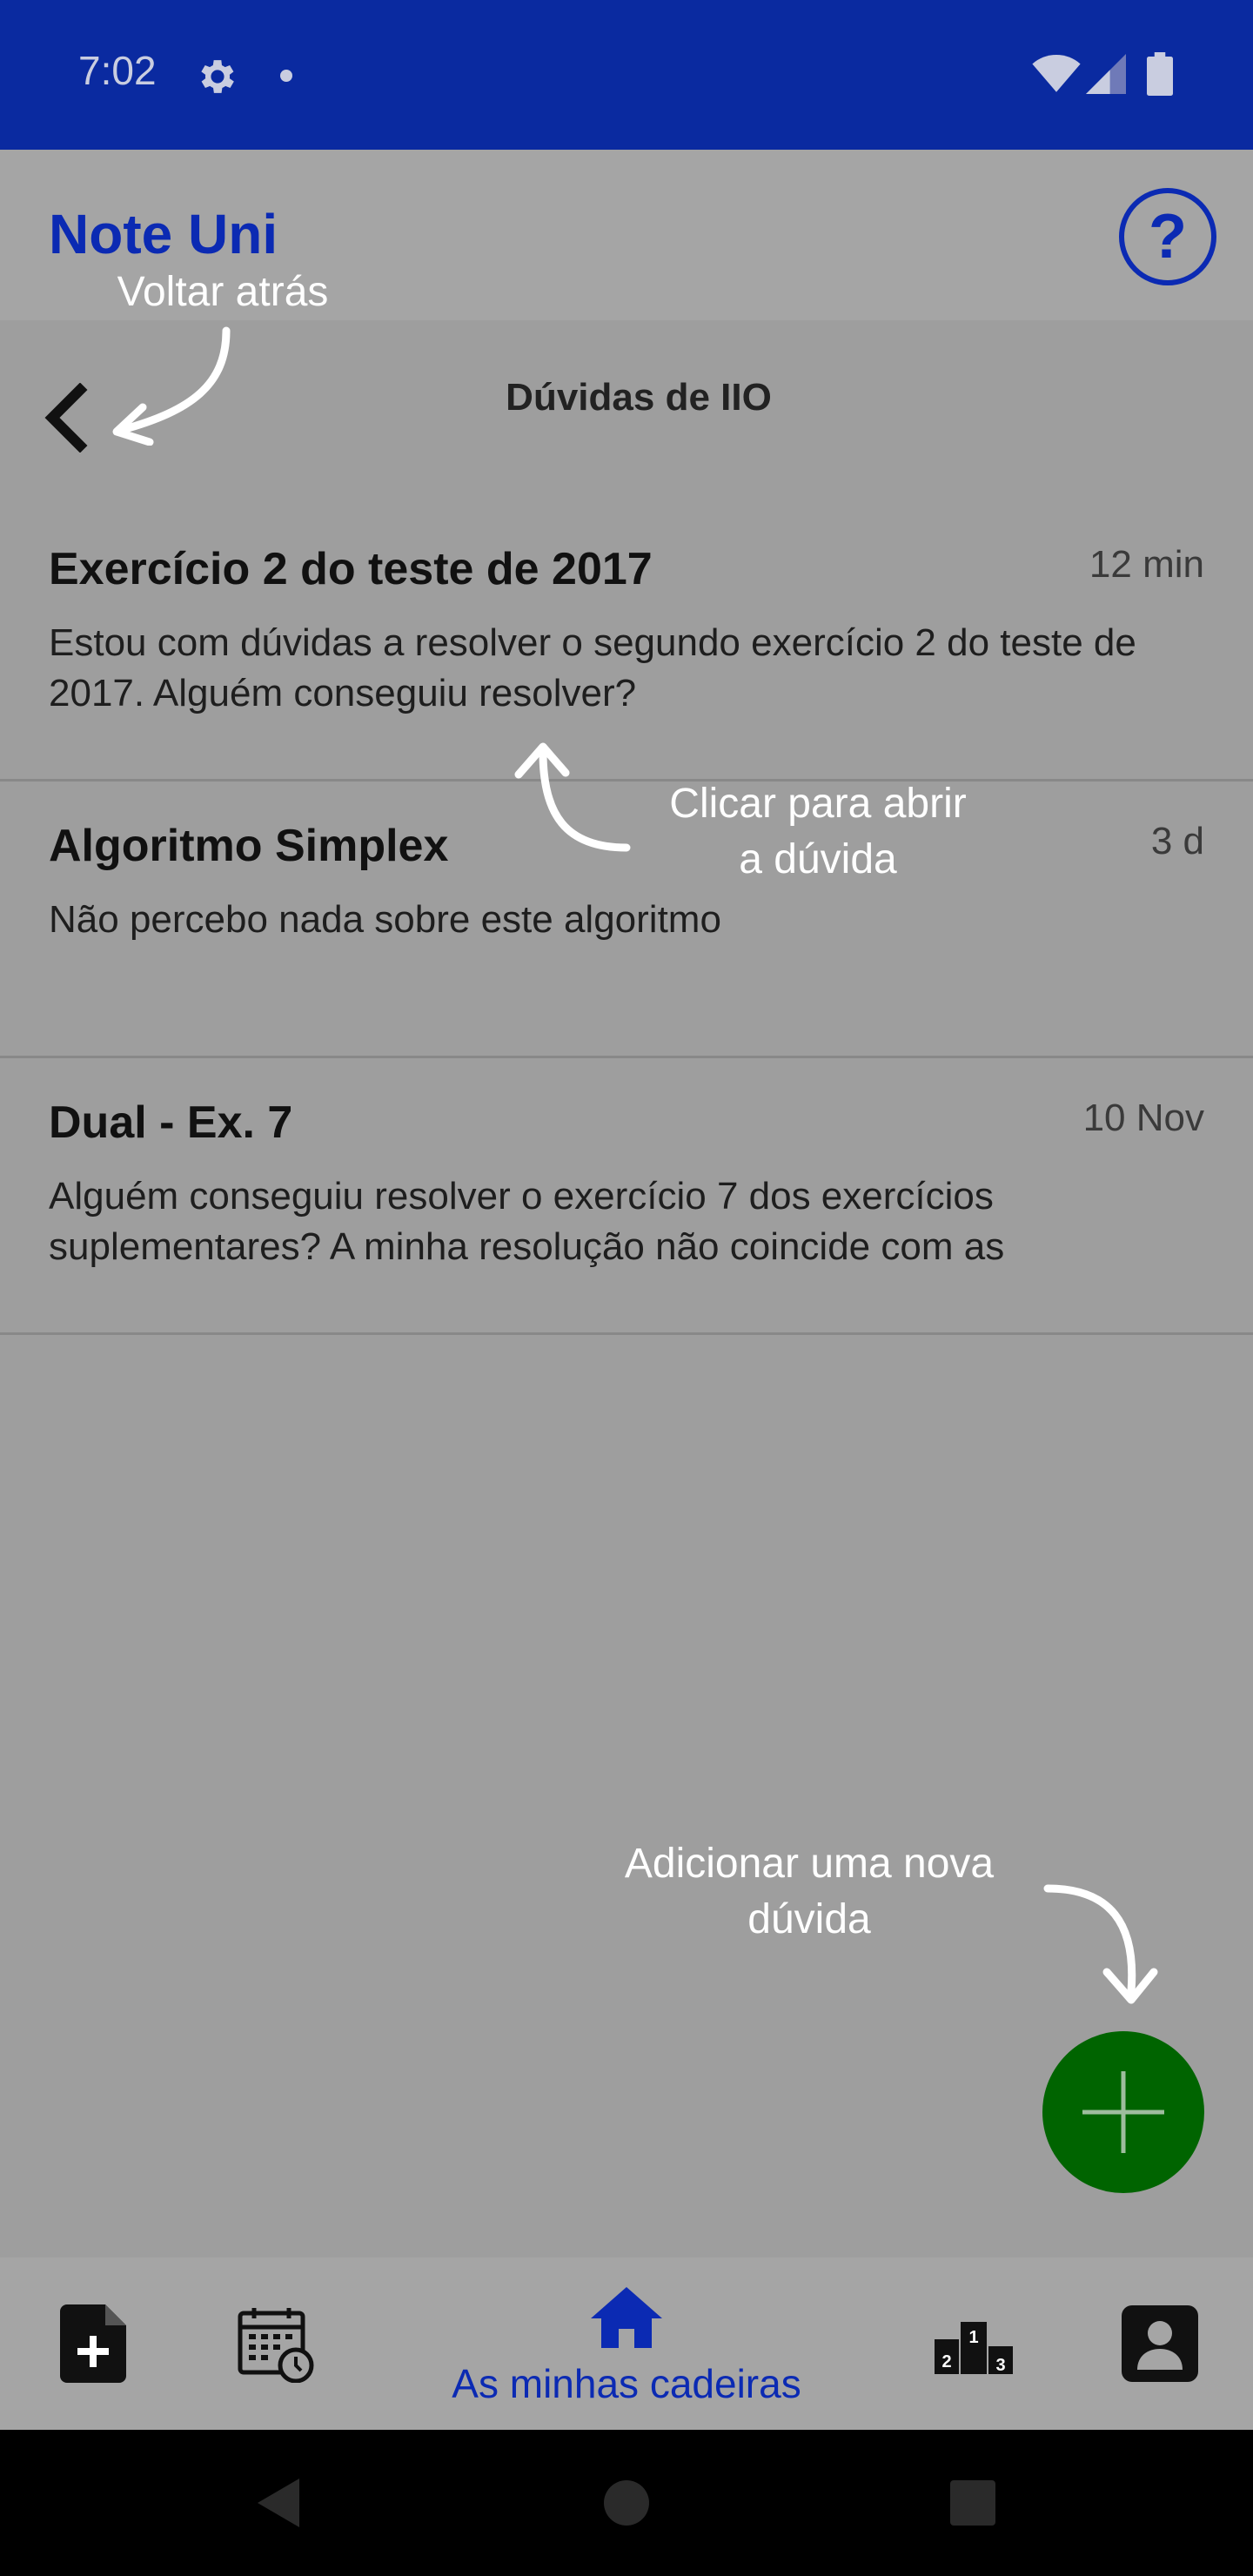  Describe the element at coordinates (809, 1892) in the screenshot. I see `hint-add: Adicionar uma nova dúvida` at that location.